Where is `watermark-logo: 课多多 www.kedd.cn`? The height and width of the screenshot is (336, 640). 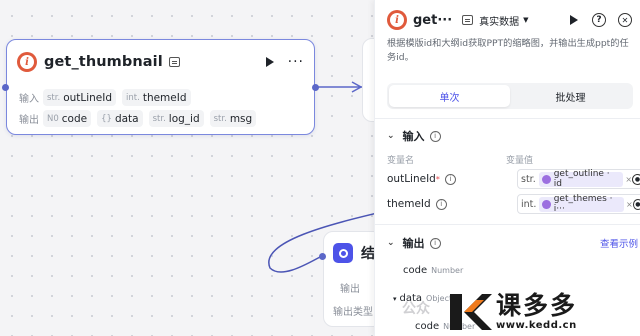
watermark-logo: 课多多 www.kedd.cn is located at coordinates (512, 312).